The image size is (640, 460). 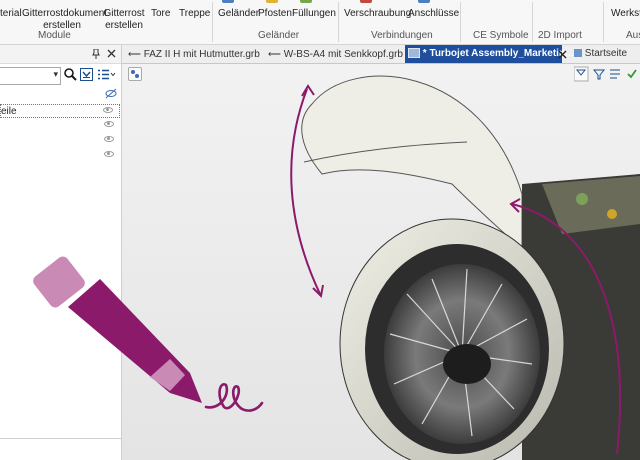 What do you see at coordinates (9, 111) in the screenshot?
I see `tree-item-label: eile` at bounding box center [9, 111].